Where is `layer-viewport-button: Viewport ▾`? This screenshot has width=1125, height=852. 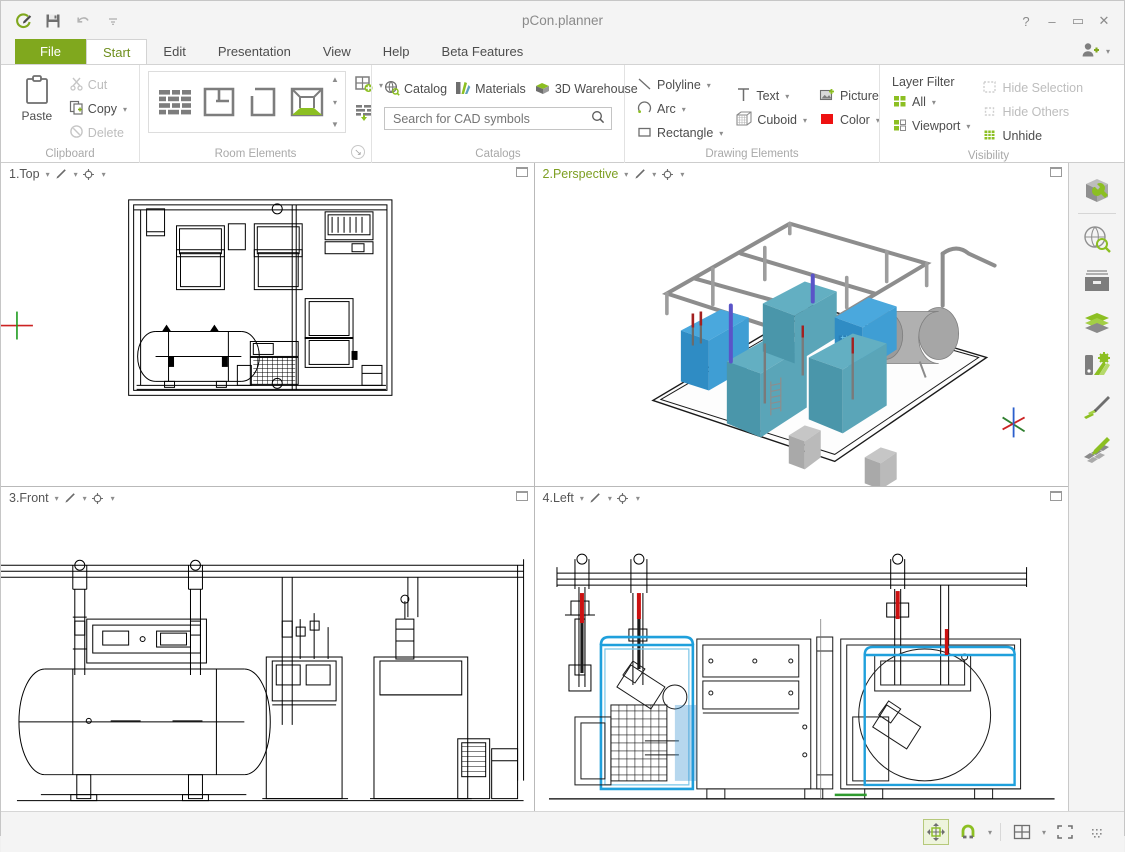 layer-viewport-button: Viewport ▾ is located at coordinates (931, 126).